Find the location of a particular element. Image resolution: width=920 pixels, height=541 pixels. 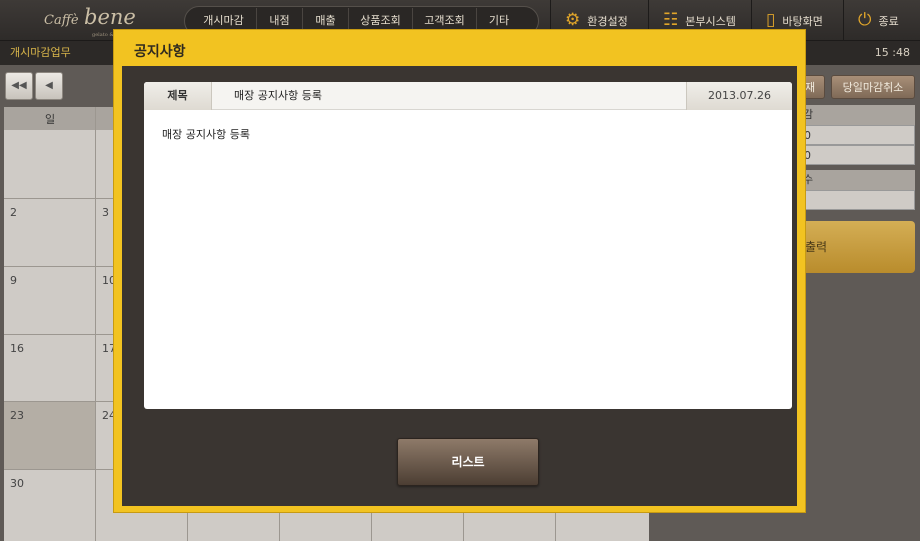

notice-subject: 매장 공지사항 등록 is located at coordinates (278, 95).